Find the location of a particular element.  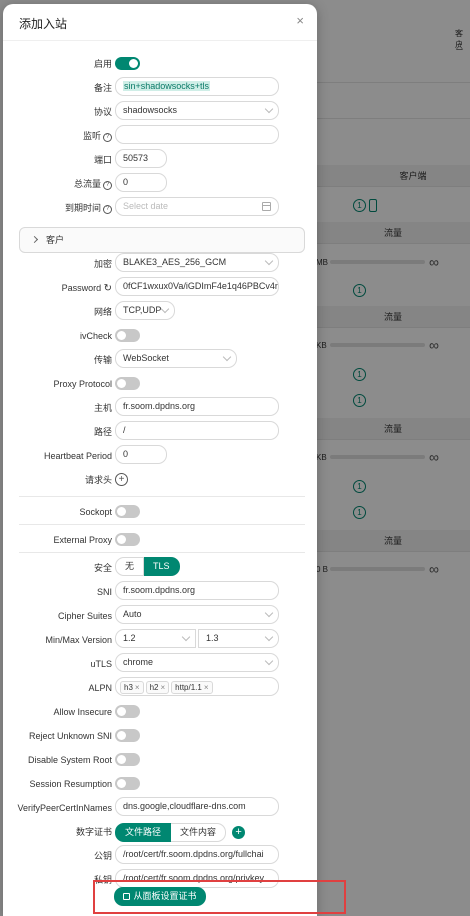

disable-root-label: Disable System Root is located at coordinates (69, 760).